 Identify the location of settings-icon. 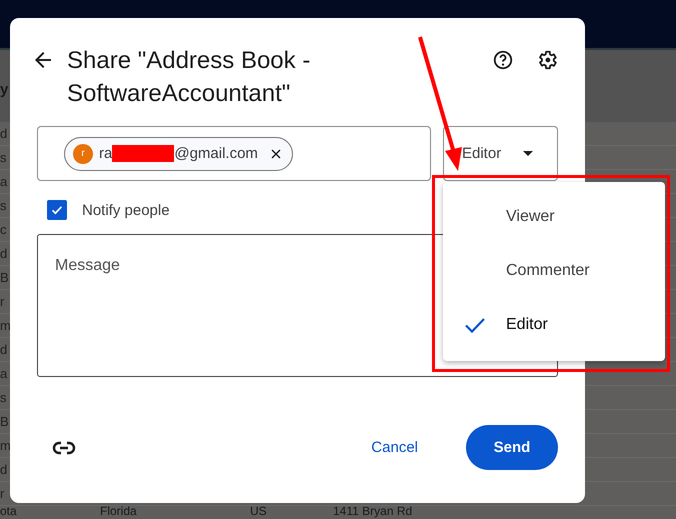
(547, 60).